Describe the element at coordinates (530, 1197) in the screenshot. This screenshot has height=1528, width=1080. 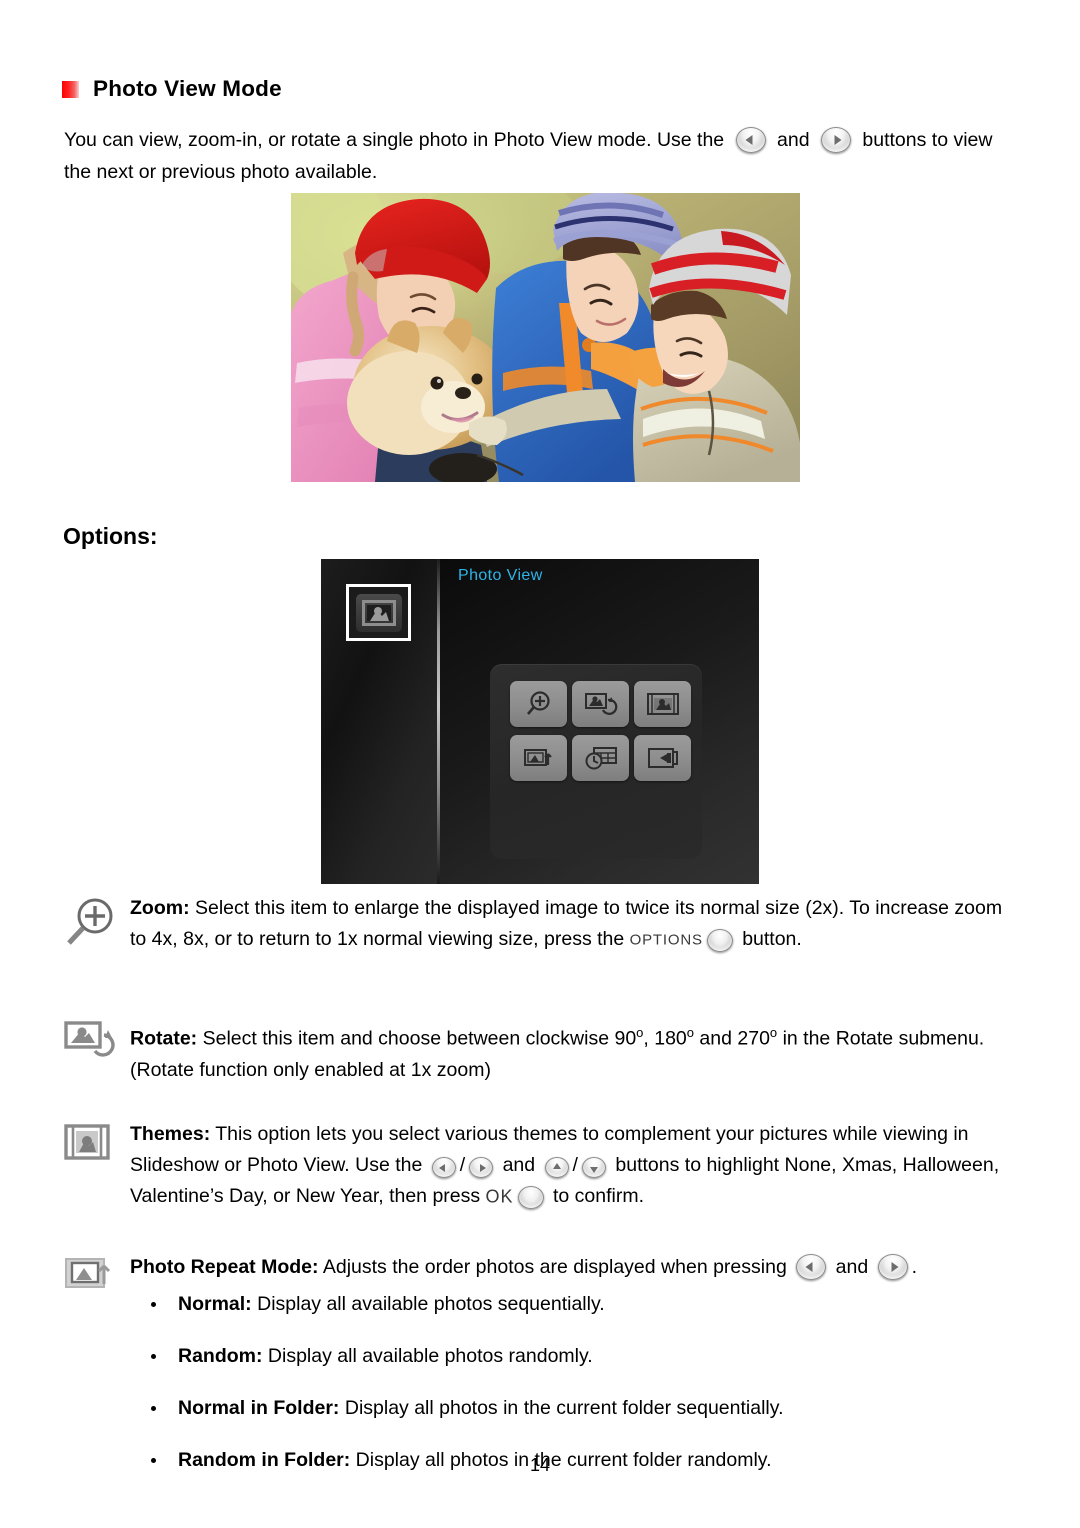
I see `ok-button-icon` at that location.